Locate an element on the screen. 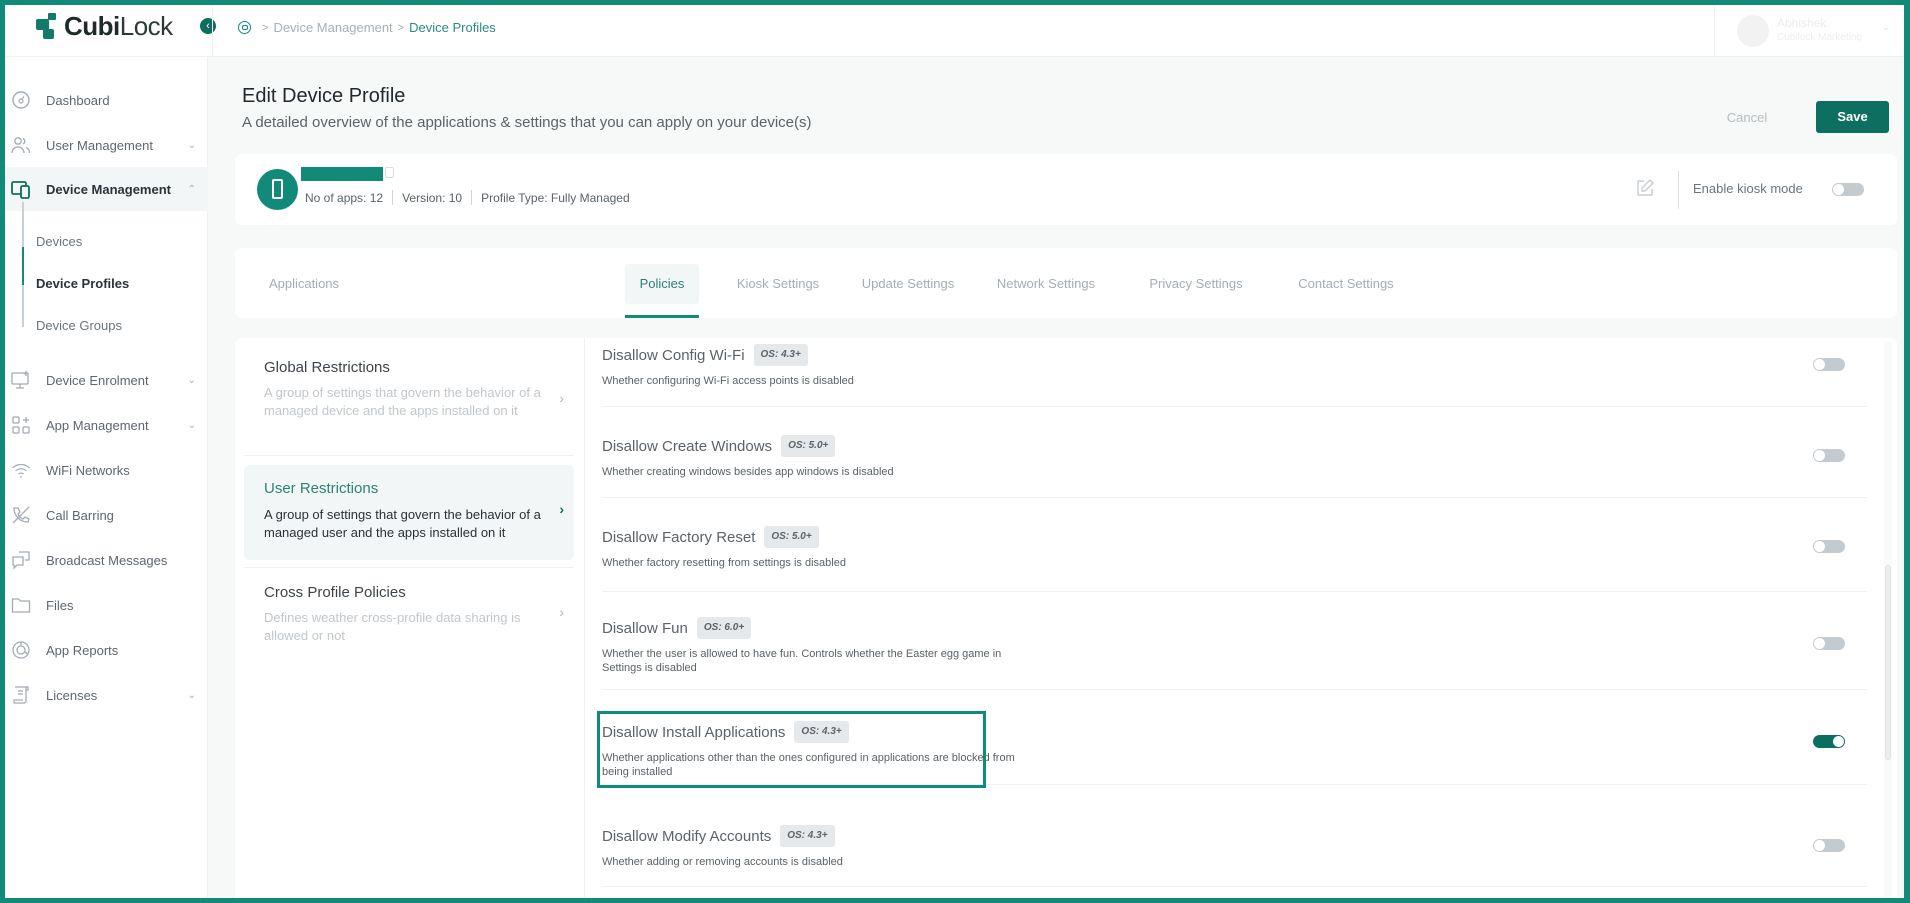 This screenshot has height=903, width=1910. user-menu: Abhishek Cubilock Marketing ⌄ is located at coordinates (1809, 31).